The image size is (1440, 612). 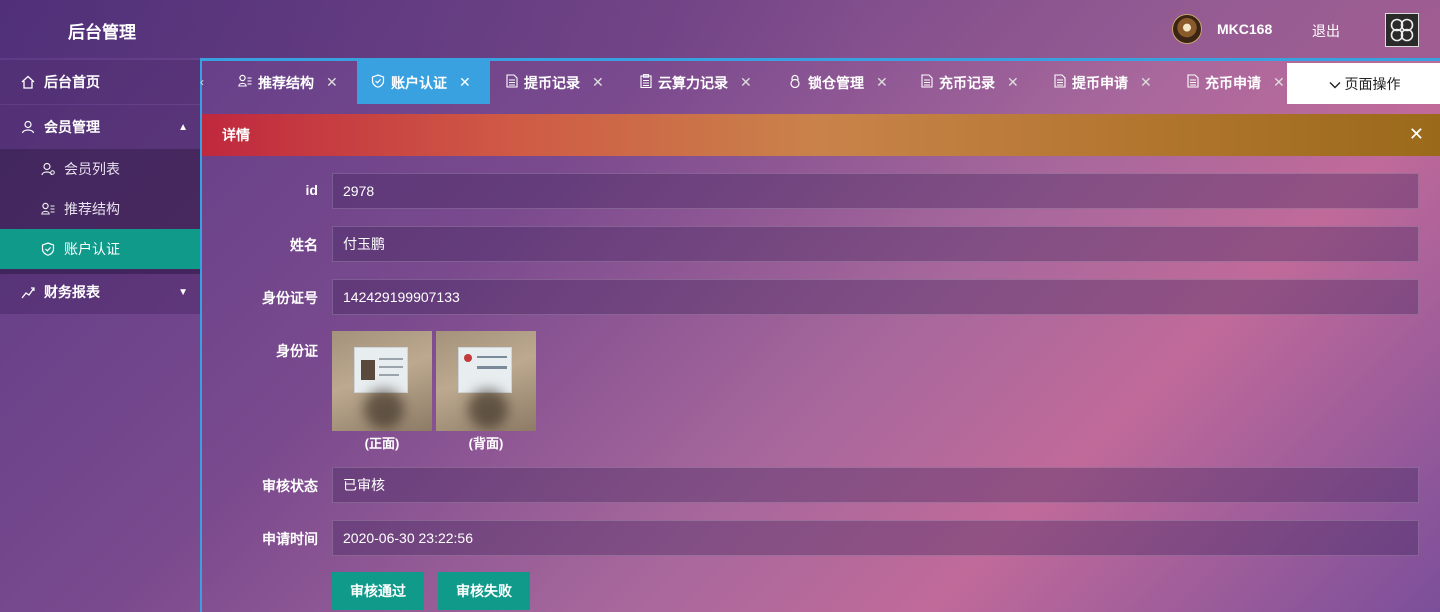 I want to click on home-icon, so click(x=28, y=82).